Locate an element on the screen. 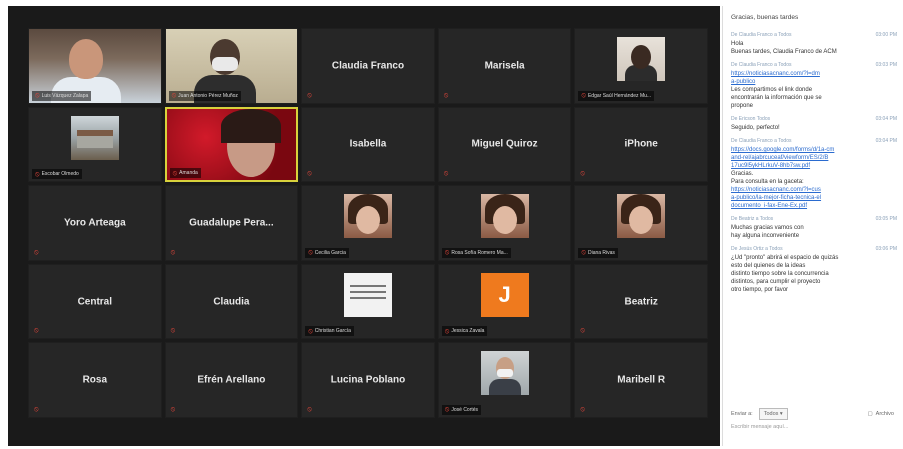 This screenshot has width=903, height=449. participant-tile: ⦸ Escobar Olmedo is located at coordinates (95, 144).